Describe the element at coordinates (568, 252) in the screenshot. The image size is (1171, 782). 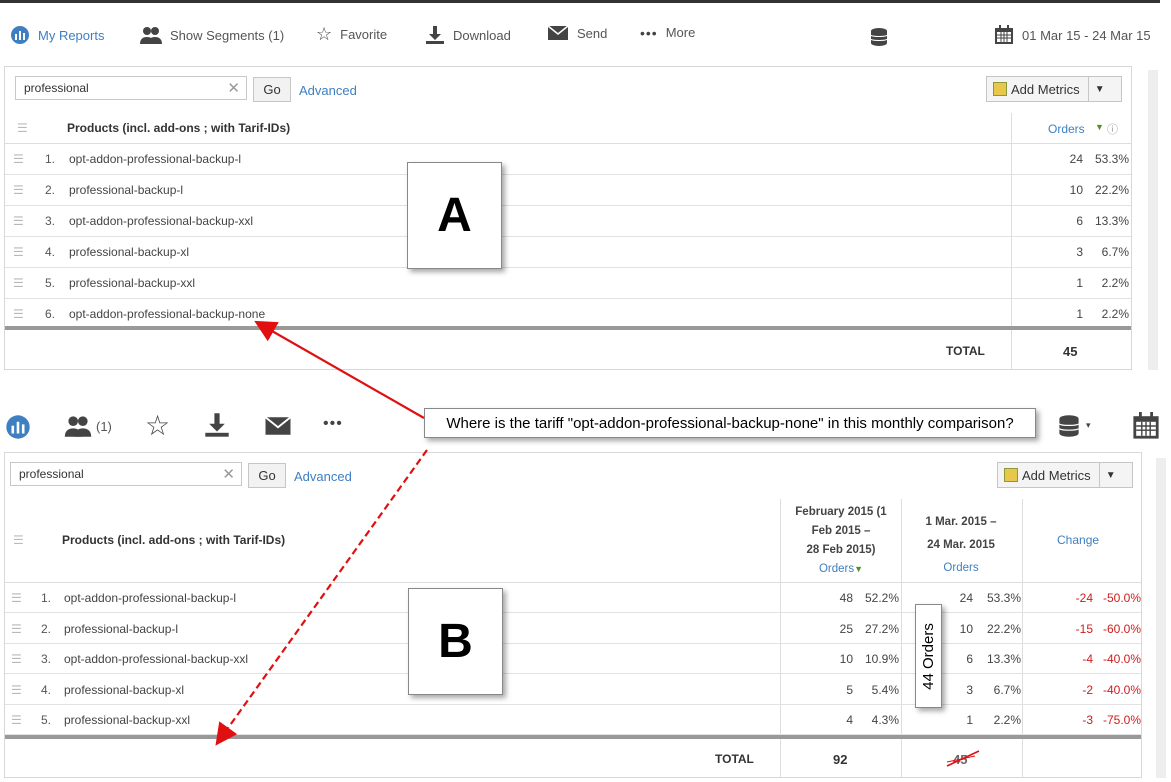
I see `table-row: ☰ 4. professional-backup-xl 3 6.7%` at that location.